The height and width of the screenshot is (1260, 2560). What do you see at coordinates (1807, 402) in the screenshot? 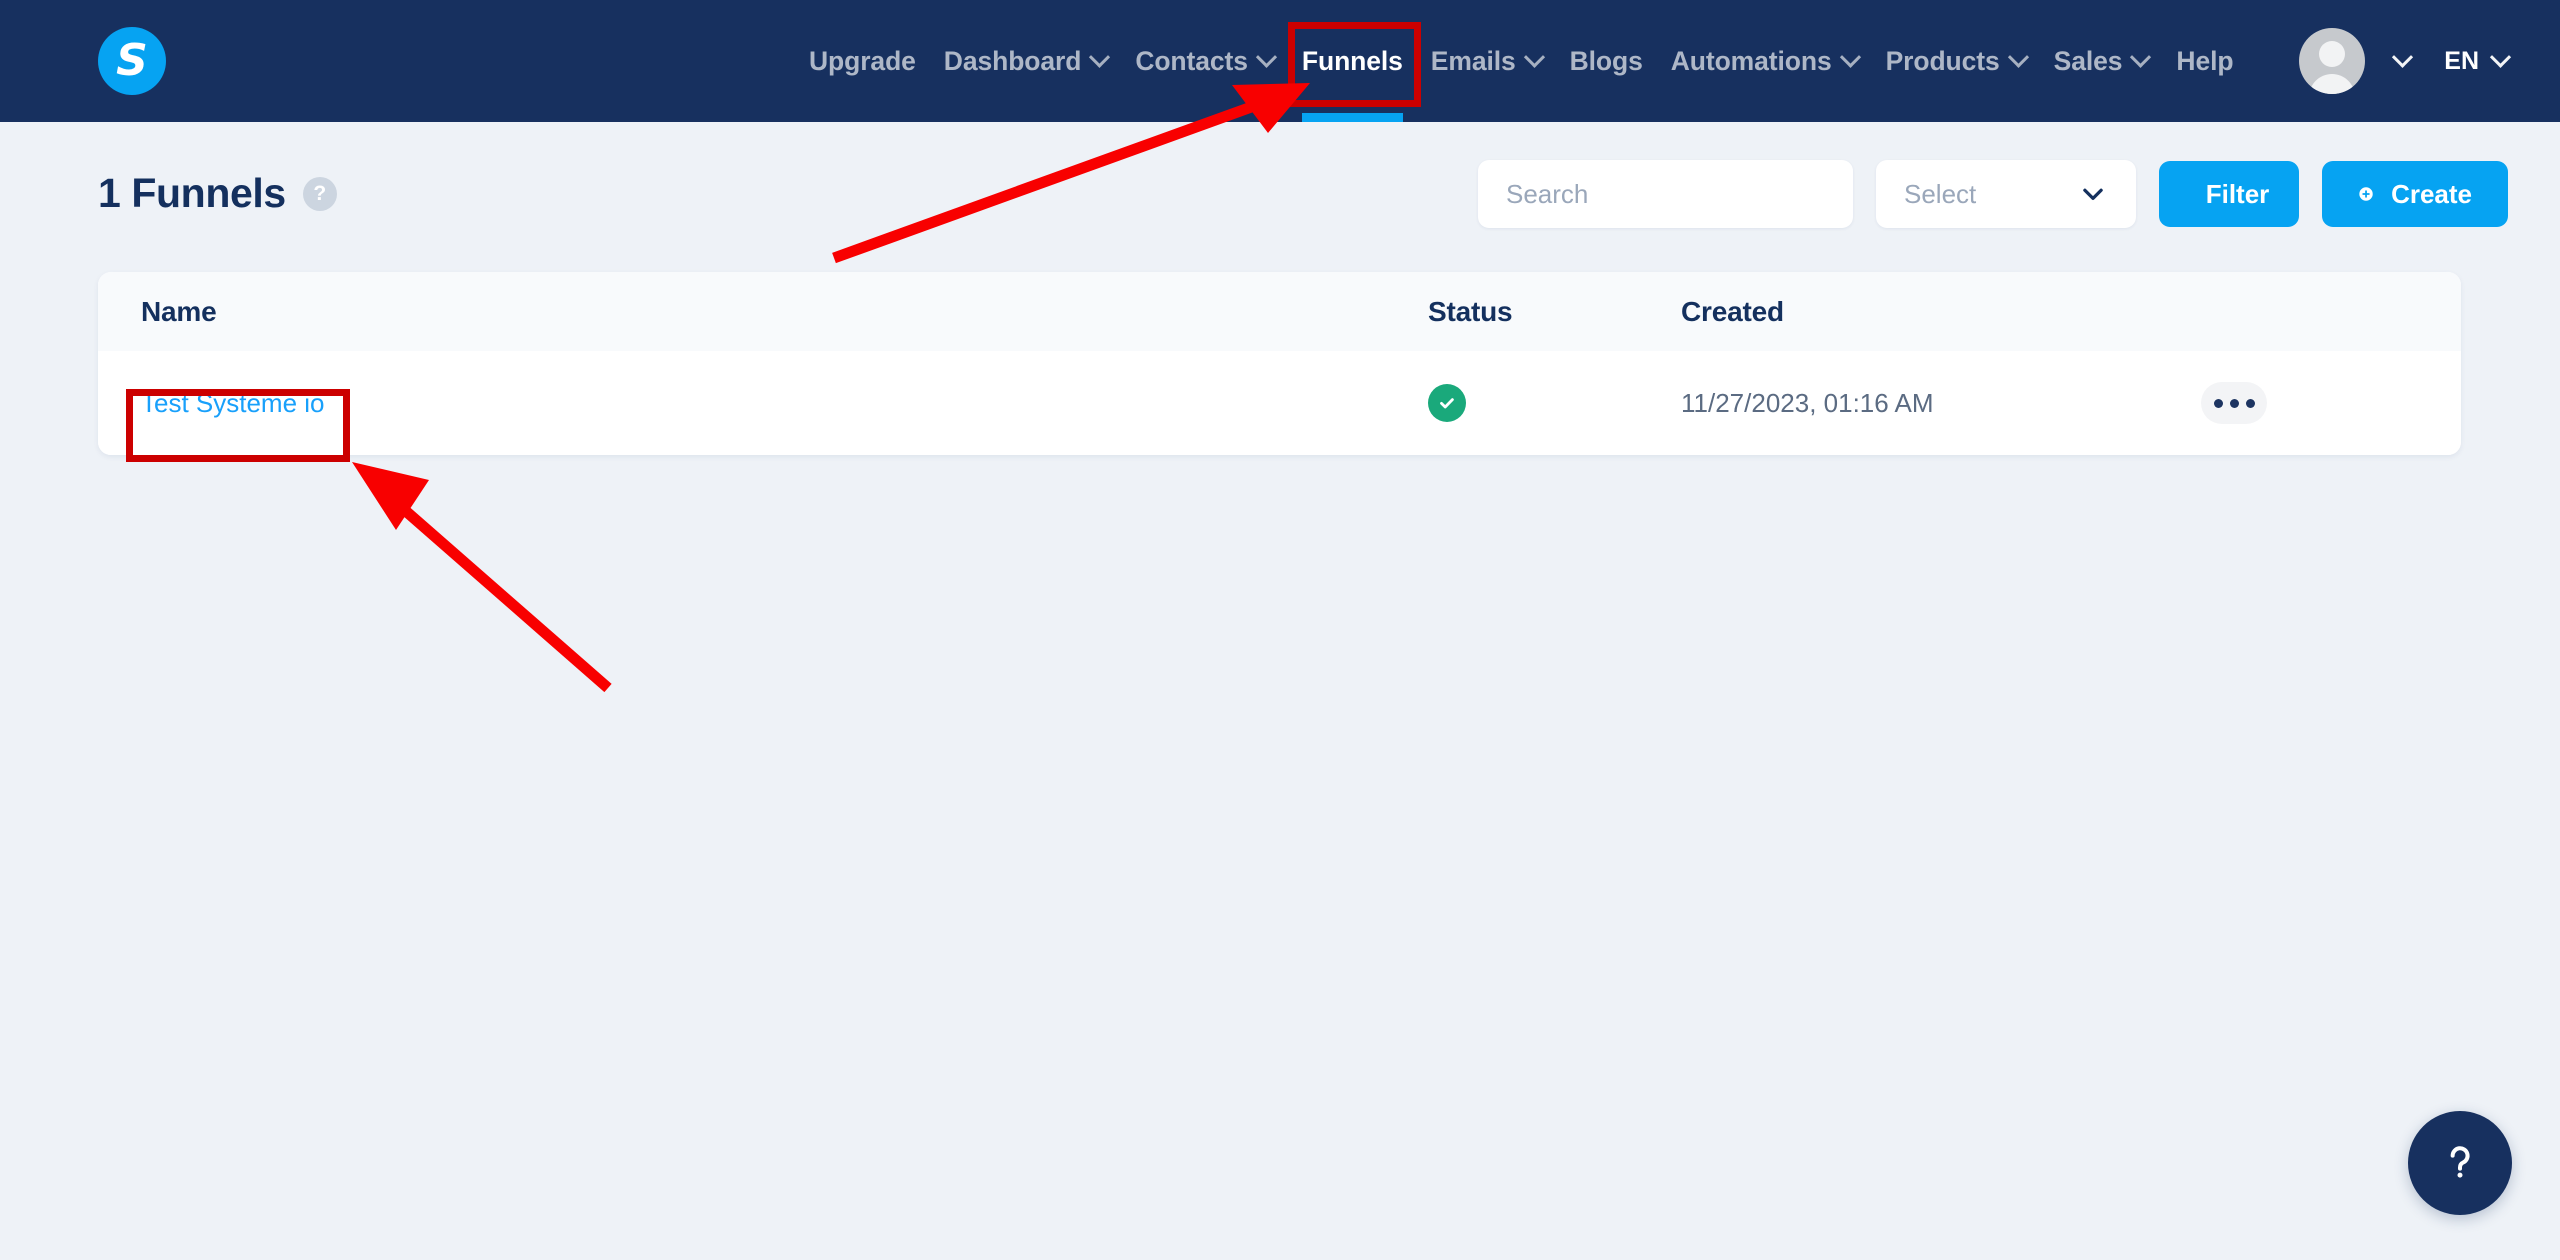
I see `created-date: 11/27/2023, 01:16 AM` at bounding box center [1807, 402].